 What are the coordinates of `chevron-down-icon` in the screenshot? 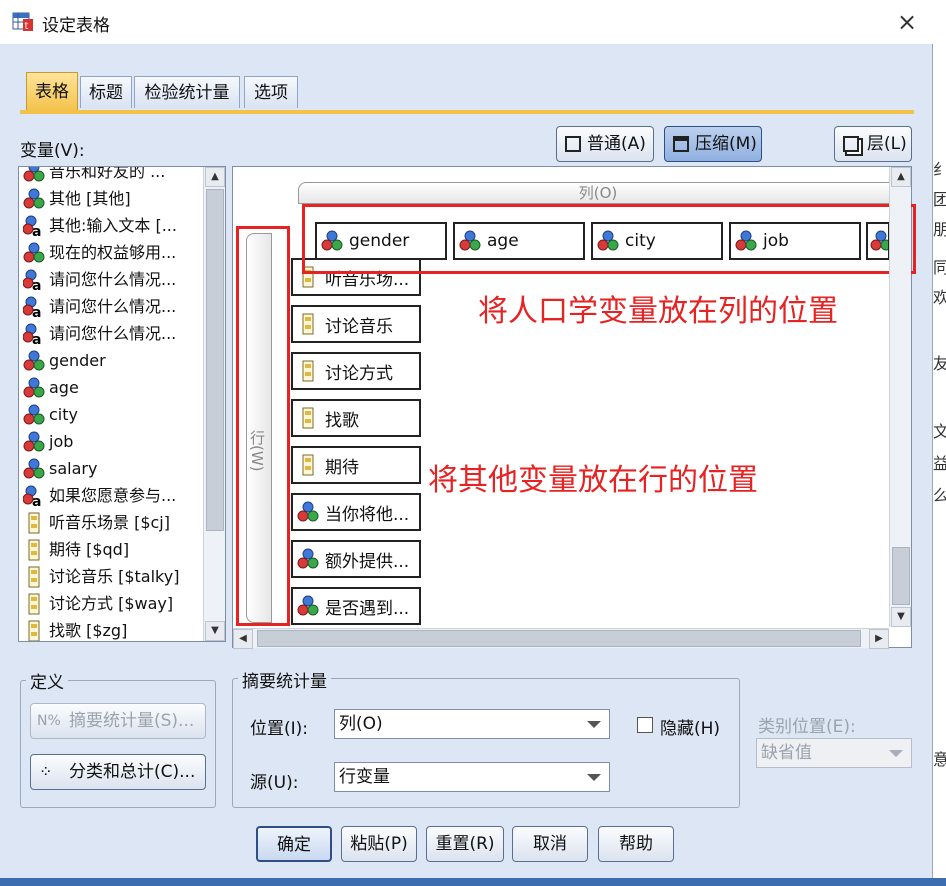 It's located at (594, 777).